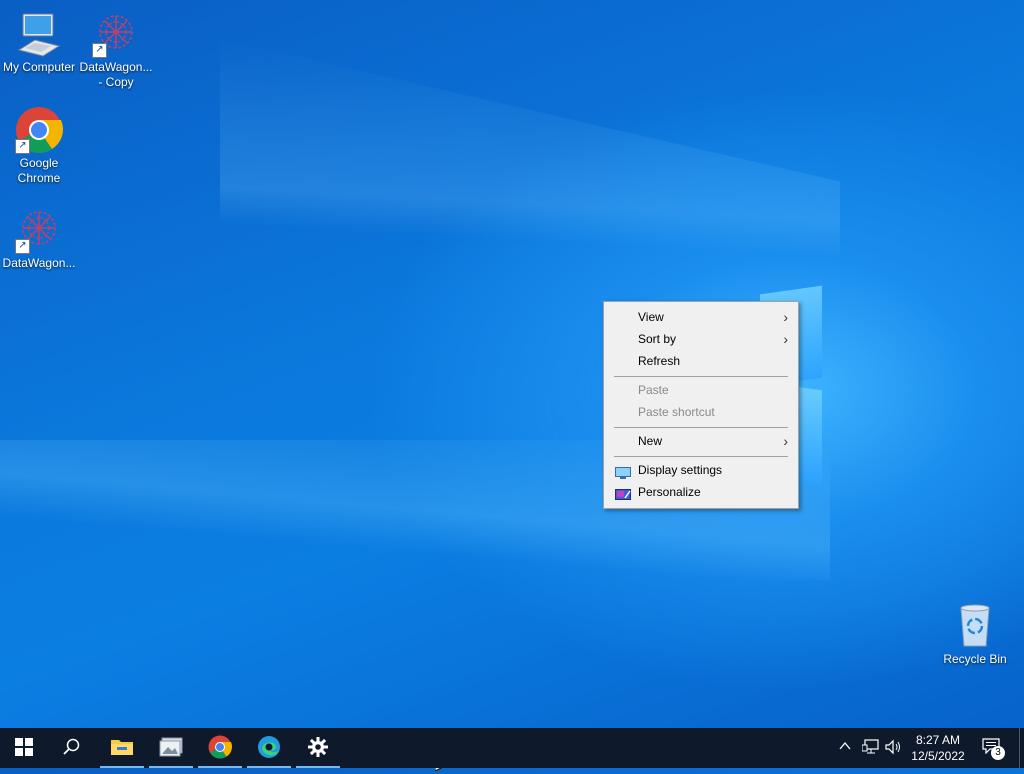  I want to click on computer-icon, so click(39, 34).